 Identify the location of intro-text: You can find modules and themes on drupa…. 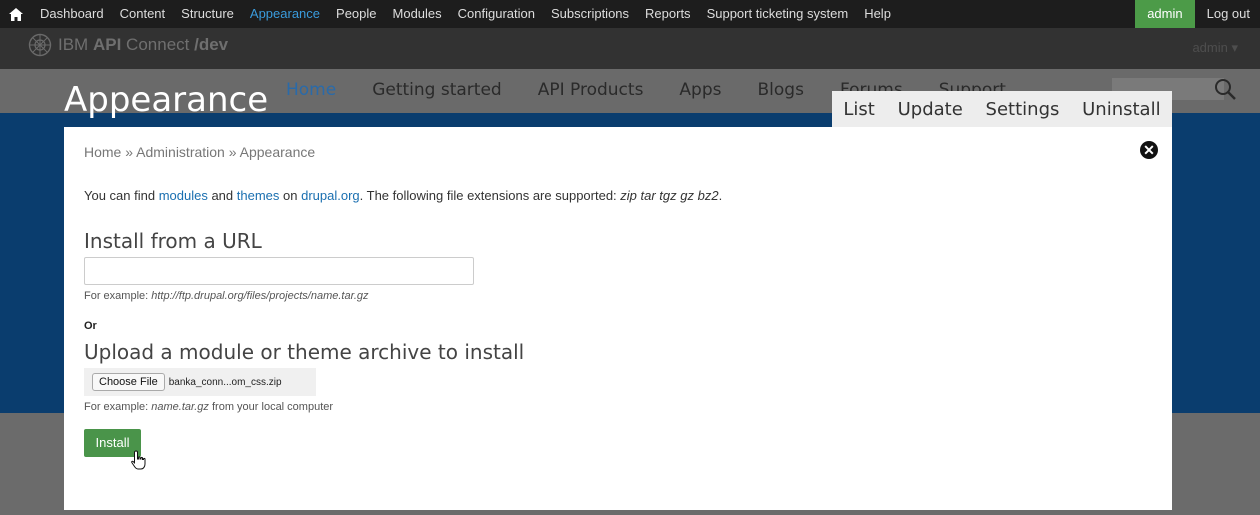
(403, 195).